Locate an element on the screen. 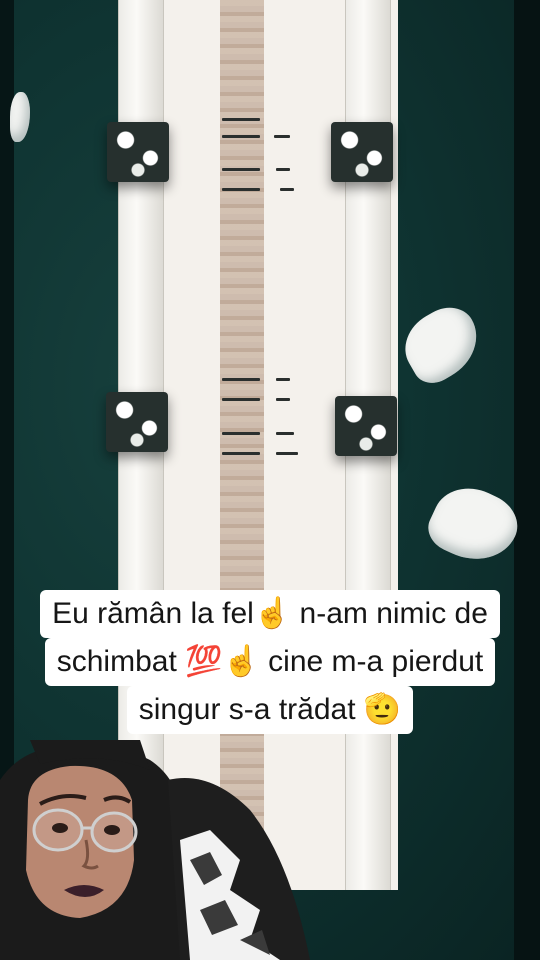 Image resolution: width=540 pixels, height=960 pixels. caption-line-1: Eu rămân la fel☝️ n-am nimic de is located at coordinates (270, 614).